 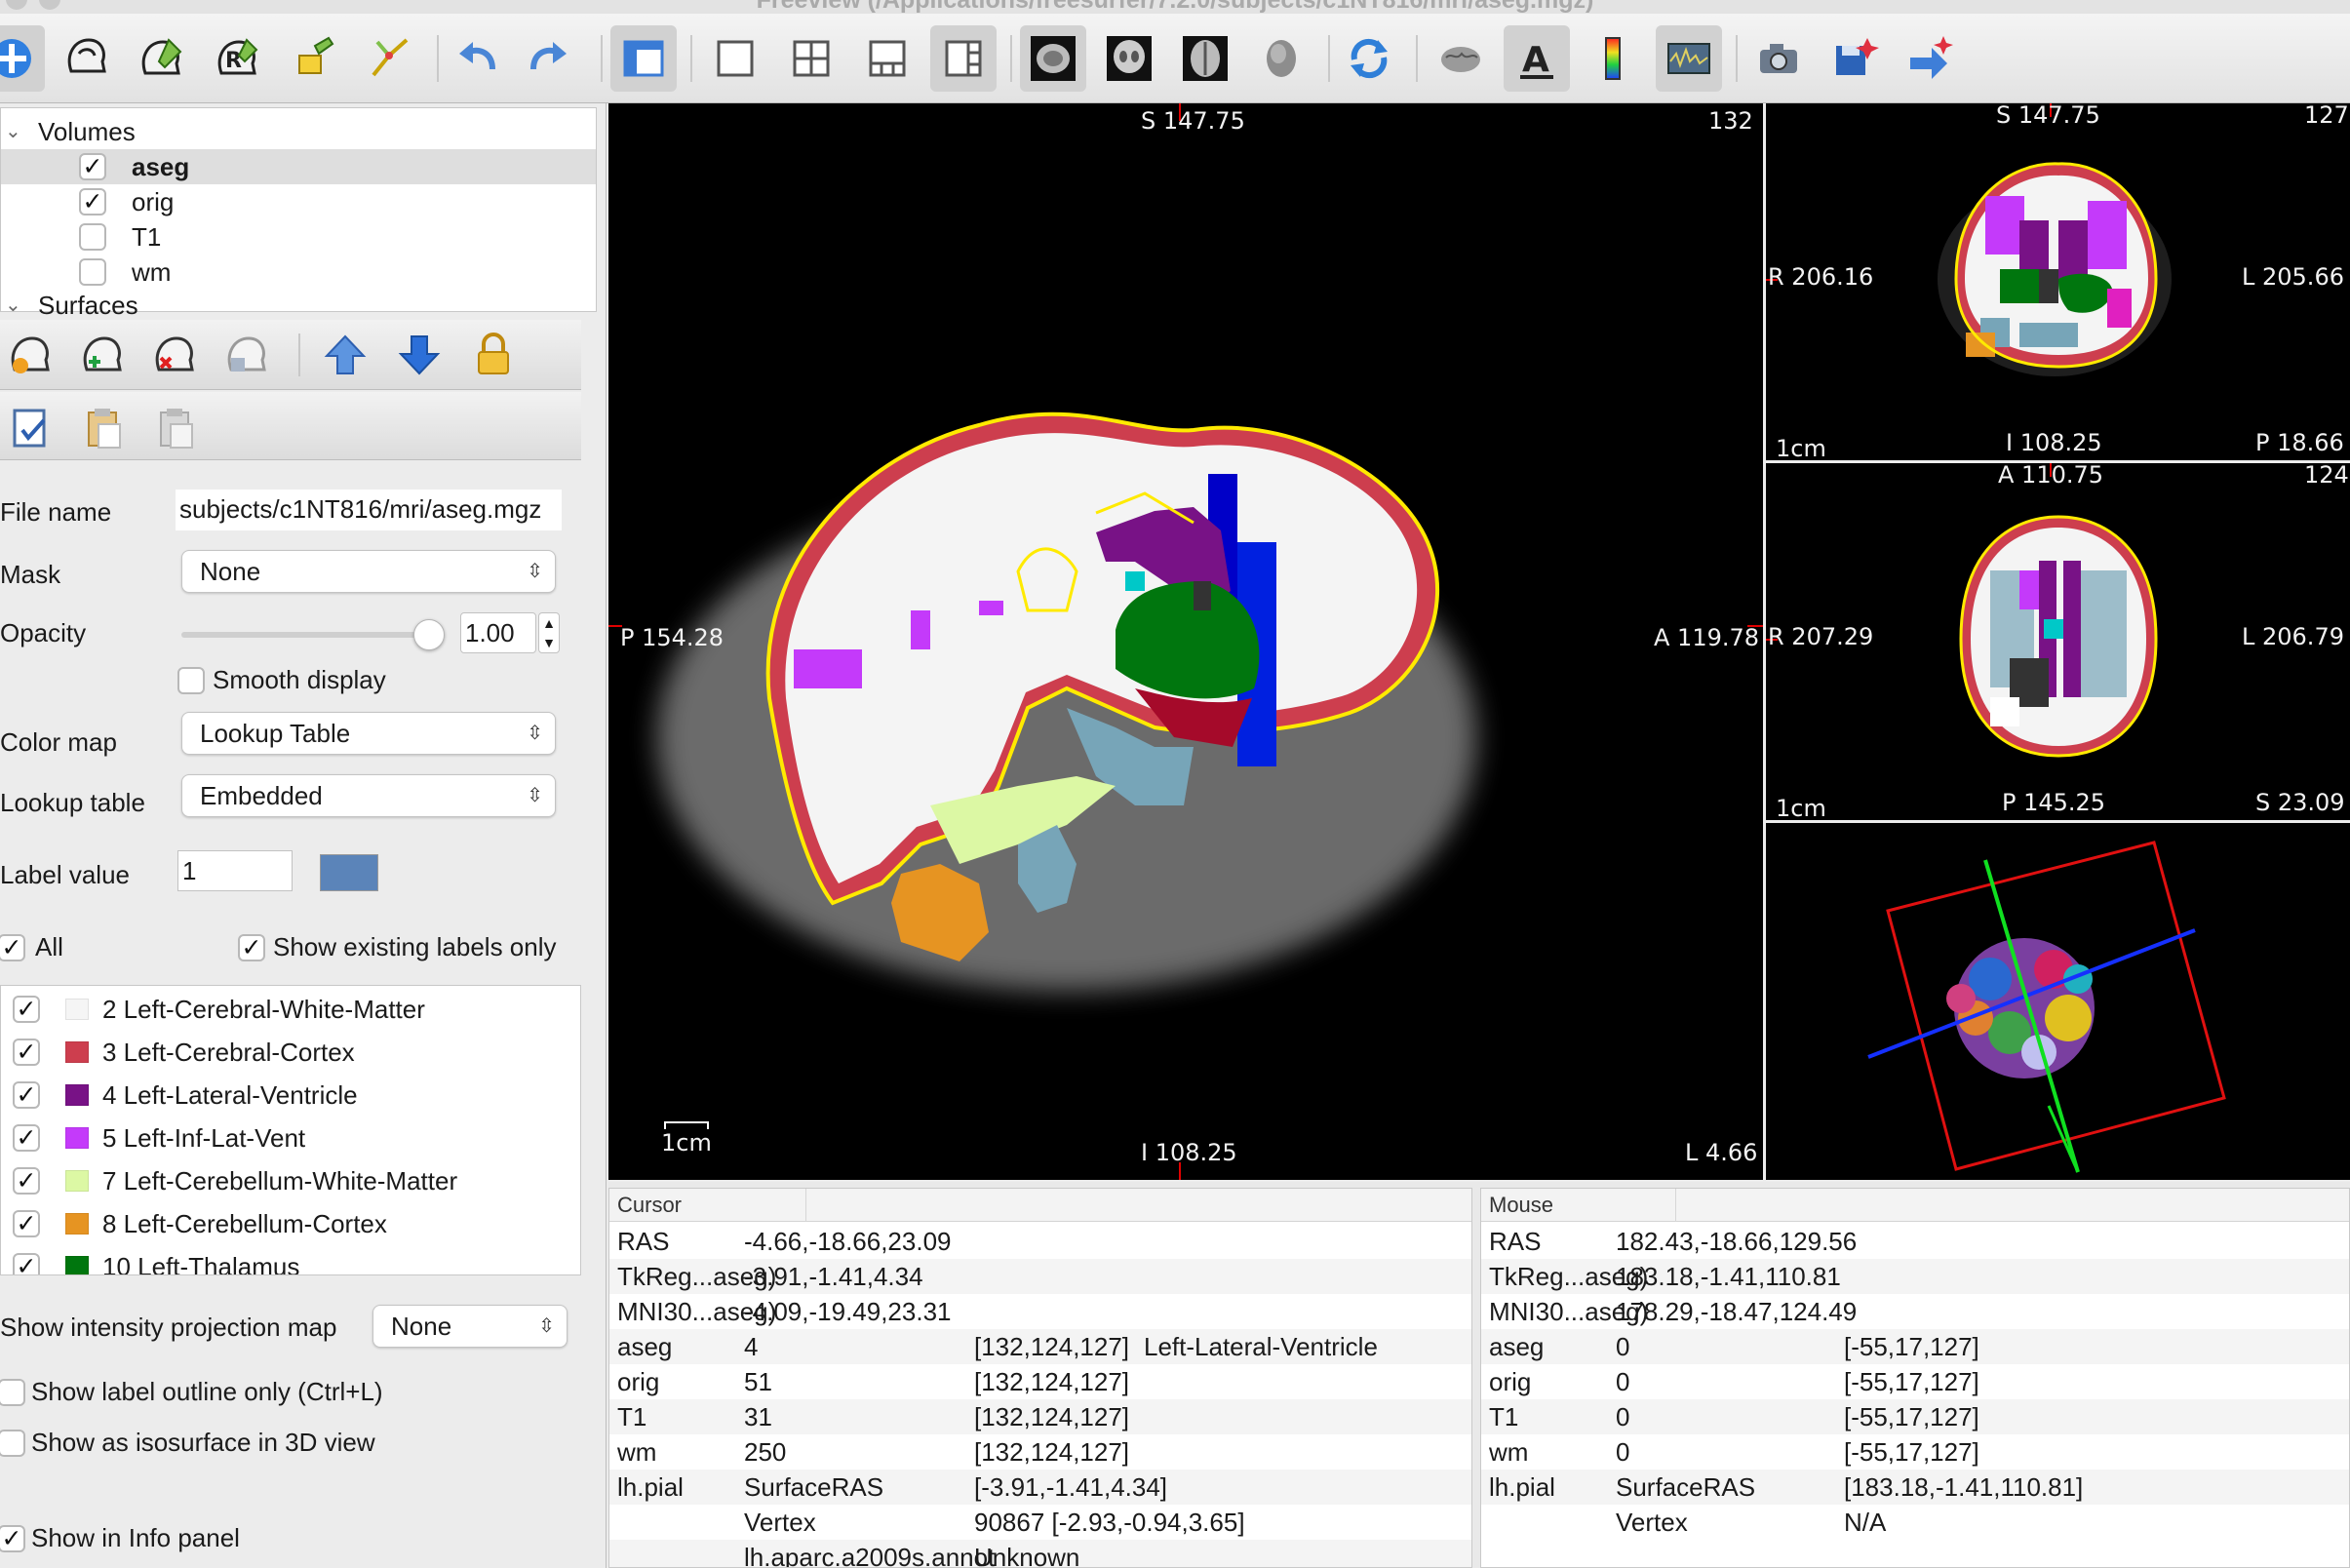 What do you see at coordinates (290, 1052) in the screenshot?
I see `label-list-item: ✓ 3 Left-Cerebral-Cortex` at bounding box center [290, 1052].